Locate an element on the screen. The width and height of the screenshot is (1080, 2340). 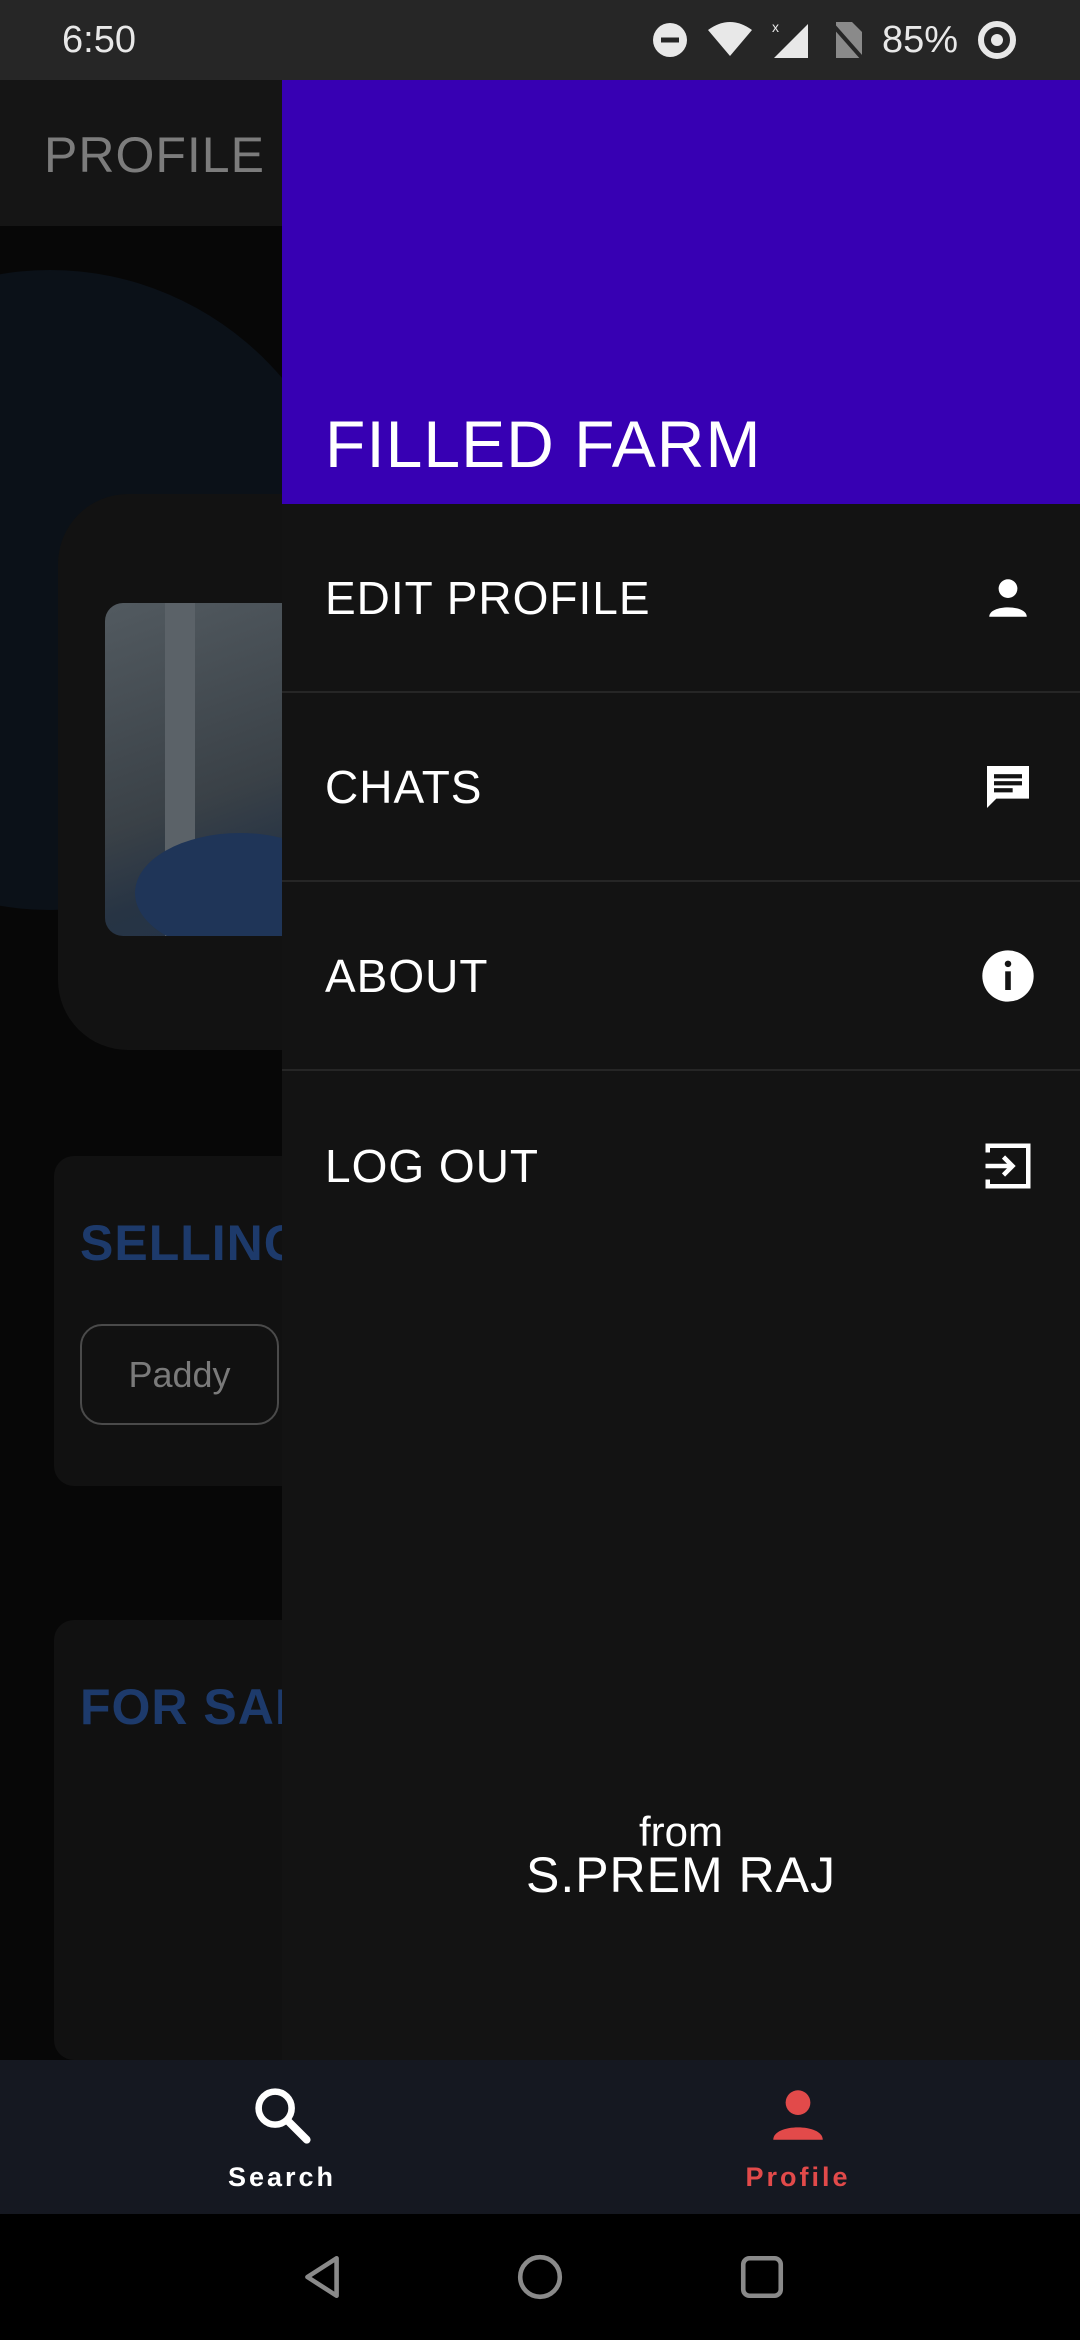
do-not-disturb-icon is located at coordinates (670, 40).